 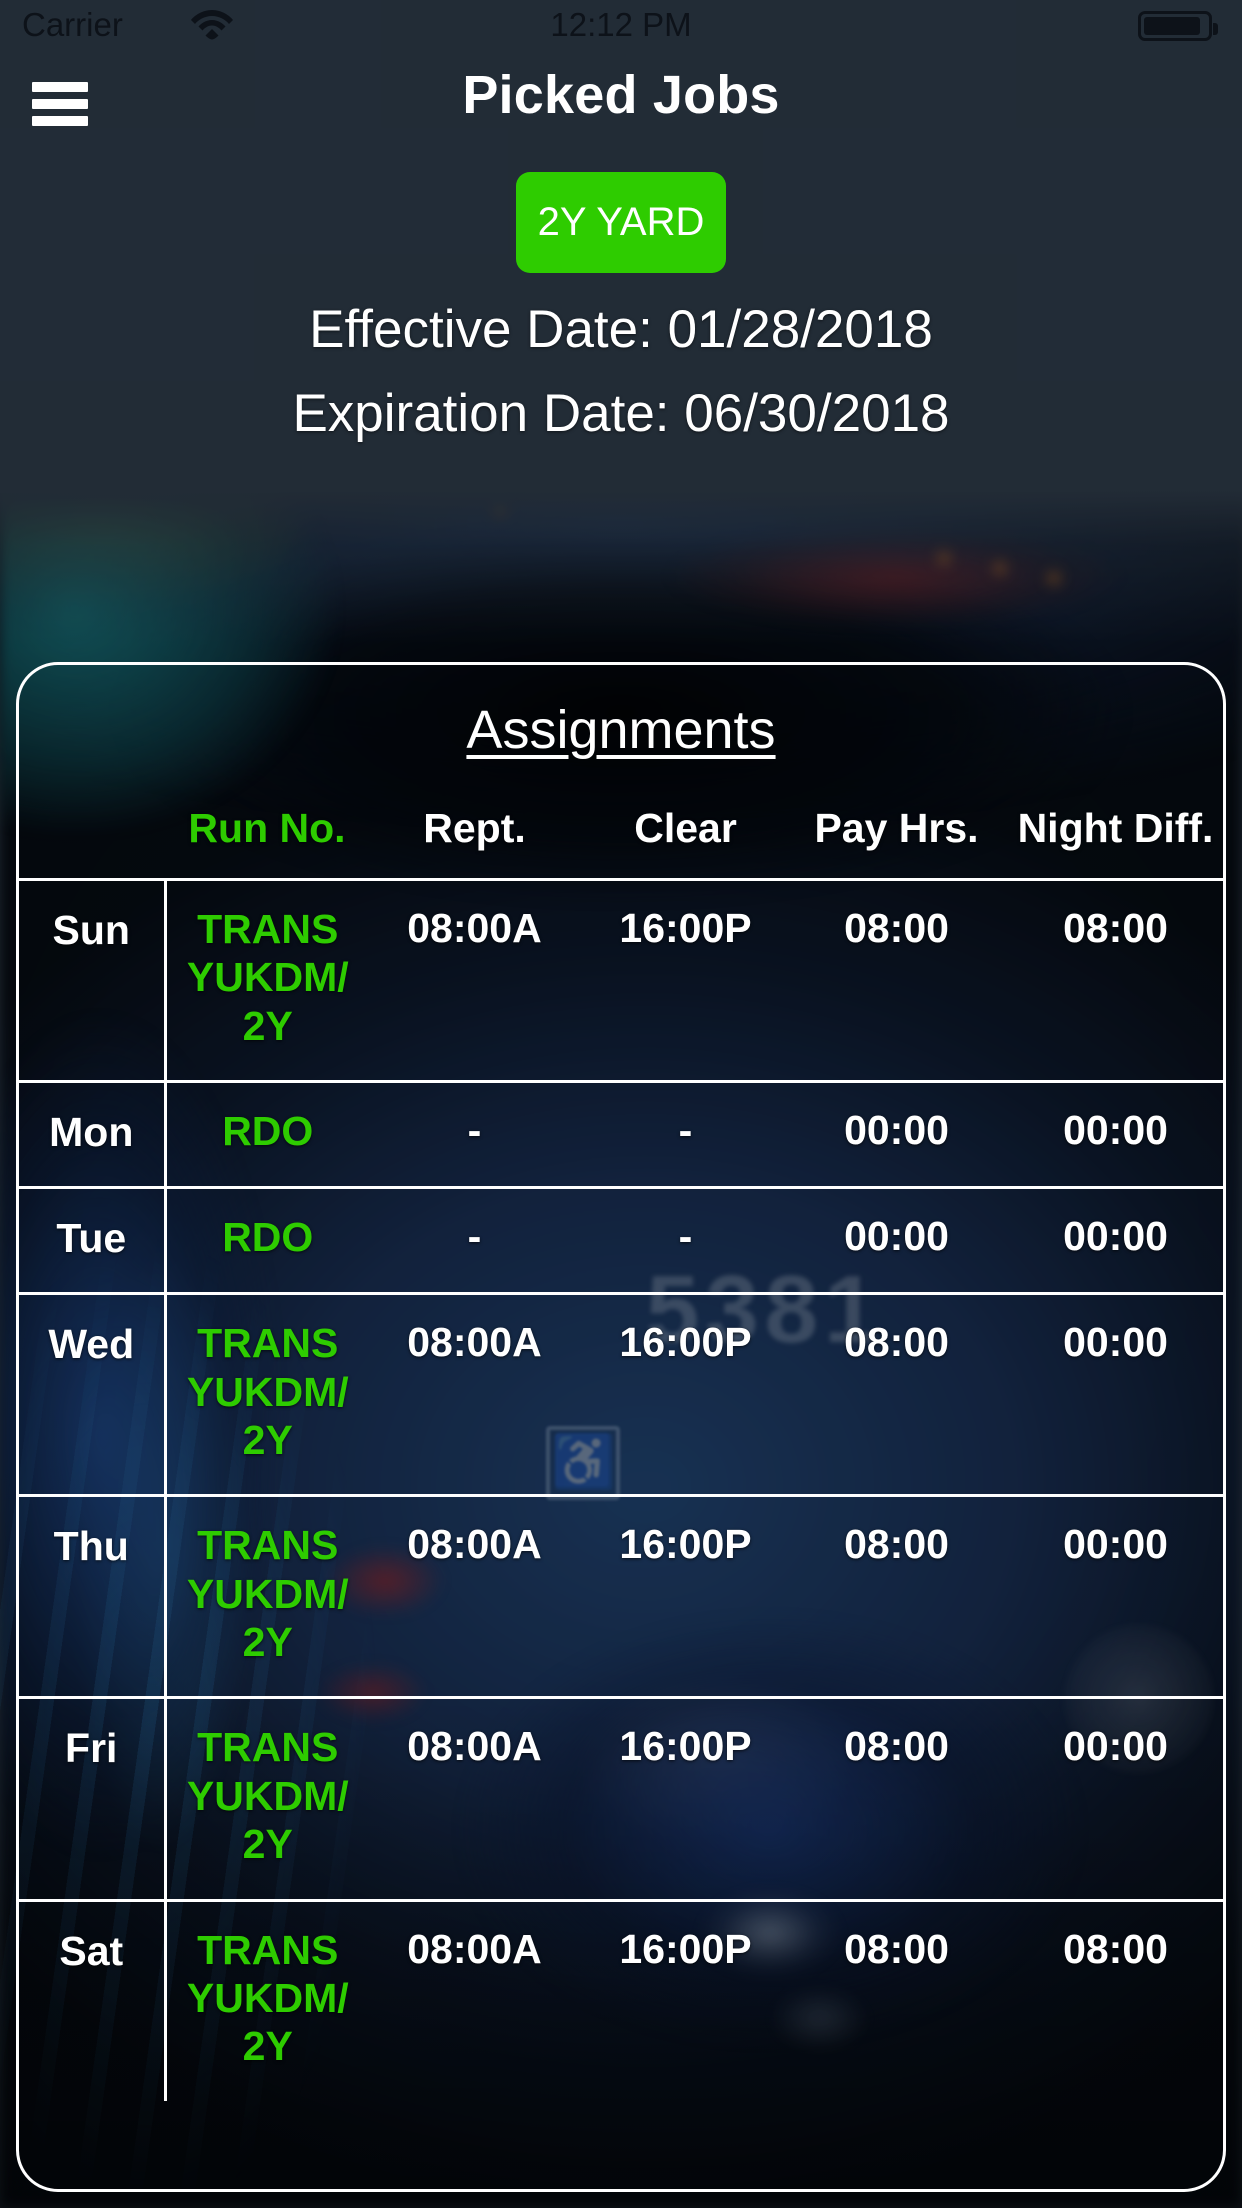 I want to click on cell-day: Fri, so click(x=93, y=1798).